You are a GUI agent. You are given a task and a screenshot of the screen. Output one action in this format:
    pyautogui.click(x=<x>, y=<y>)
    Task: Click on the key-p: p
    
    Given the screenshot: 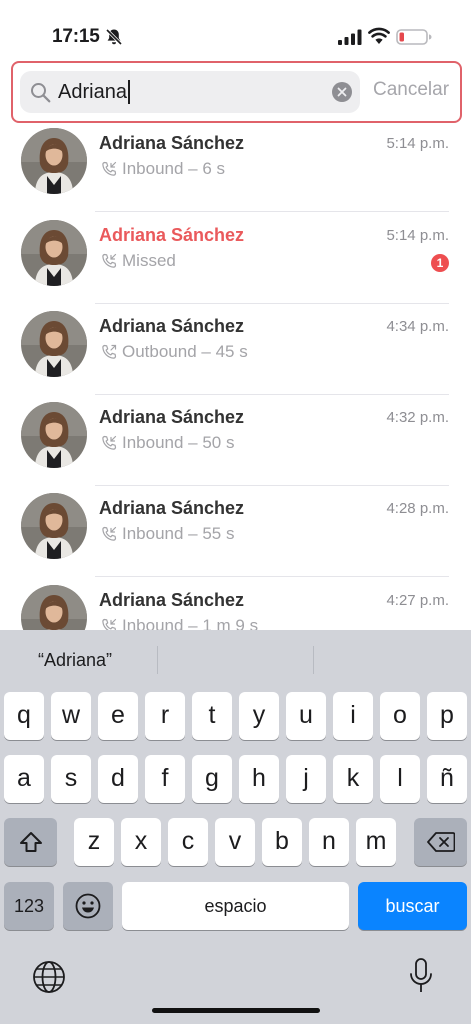 What is the action you would take?
    pyautogui.click(x=447, y=716)
    